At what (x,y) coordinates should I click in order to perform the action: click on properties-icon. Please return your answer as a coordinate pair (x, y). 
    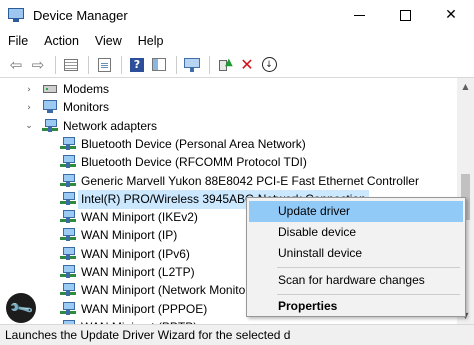
    Looking at the image, I should click on (104, 64).